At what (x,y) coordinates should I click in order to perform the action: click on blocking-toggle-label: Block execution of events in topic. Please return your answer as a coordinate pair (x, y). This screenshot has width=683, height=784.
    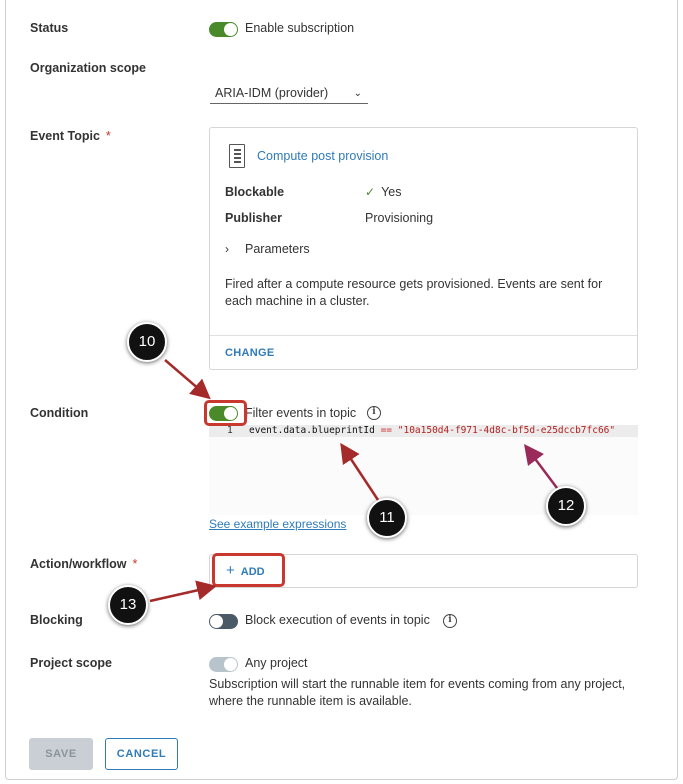
    Looking at the image, I should click on (337, 620).